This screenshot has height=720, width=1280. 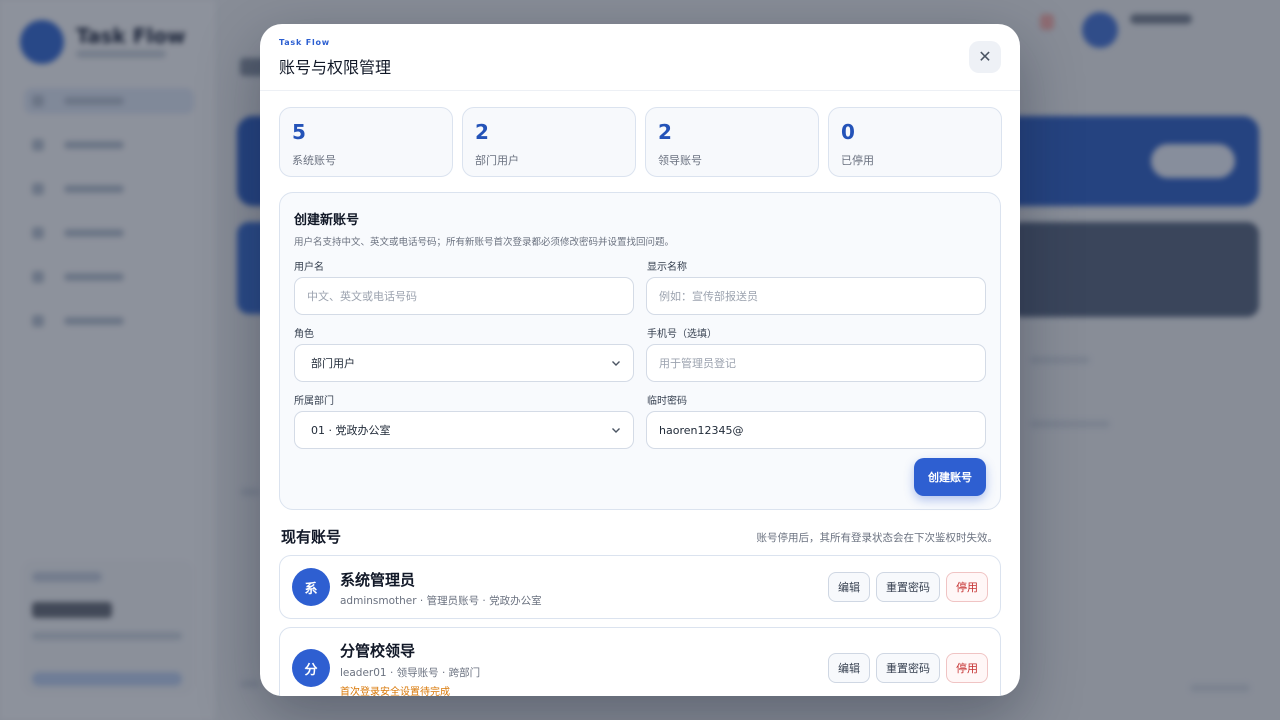 What do you see at coordinates (299, 132) in the screenshot?
I see `stat-value: 5` at bounding box center [299, 132].